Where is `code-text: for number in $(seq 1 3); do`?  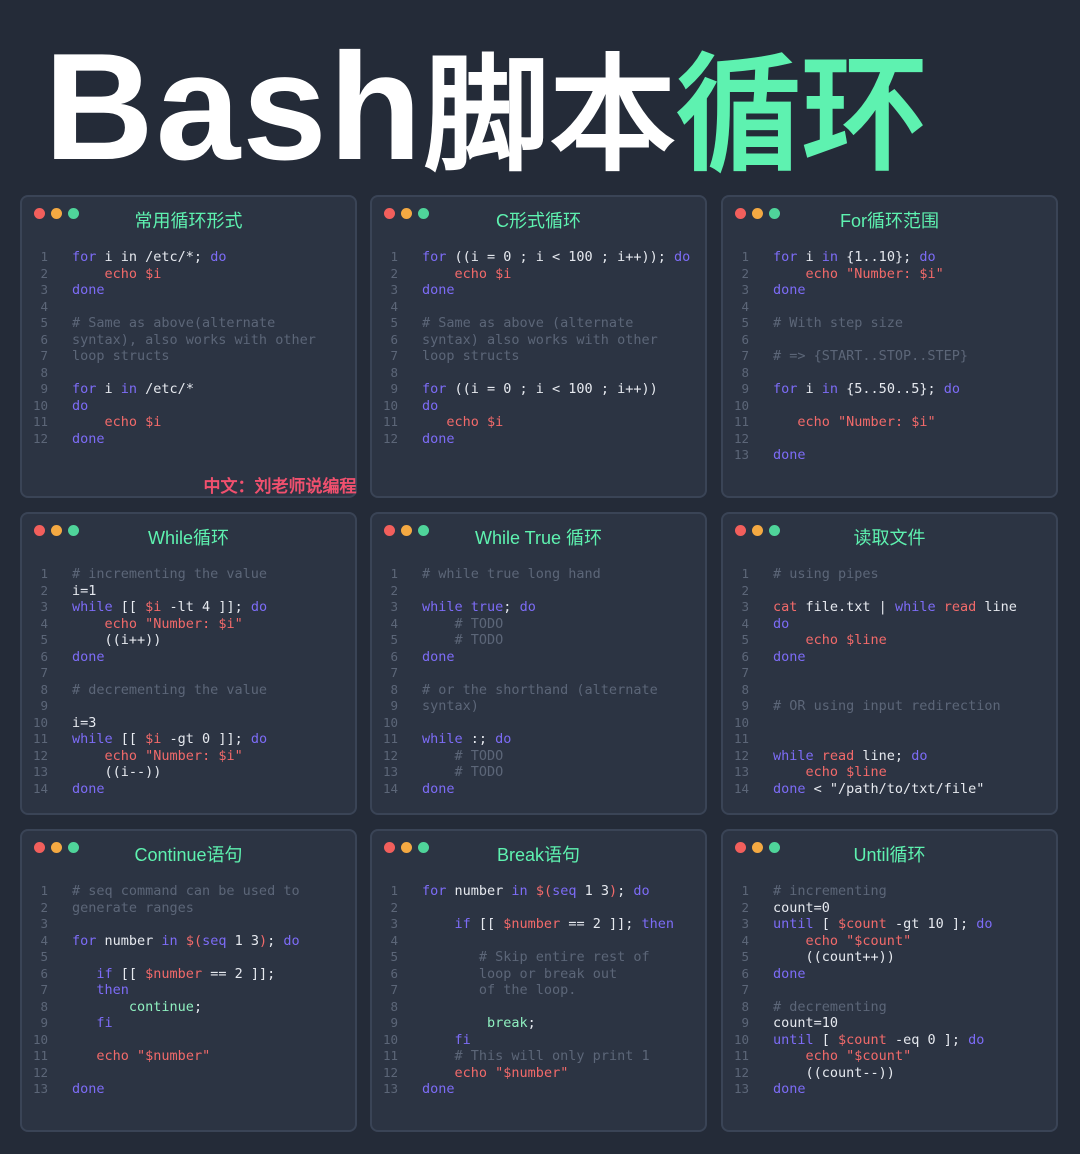
code-text: for number in $(seq 1 3); do is located at coordinates (536, 891).